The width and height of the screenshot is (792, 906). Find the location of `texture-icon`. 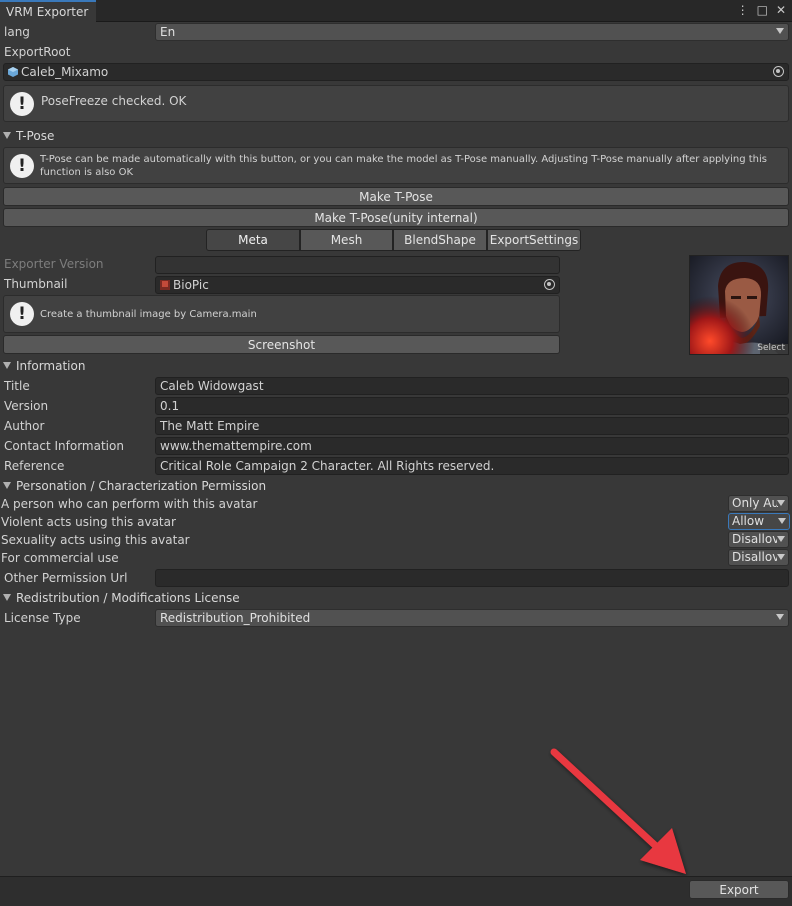

texture-icon is located at coordinates (165, 285).